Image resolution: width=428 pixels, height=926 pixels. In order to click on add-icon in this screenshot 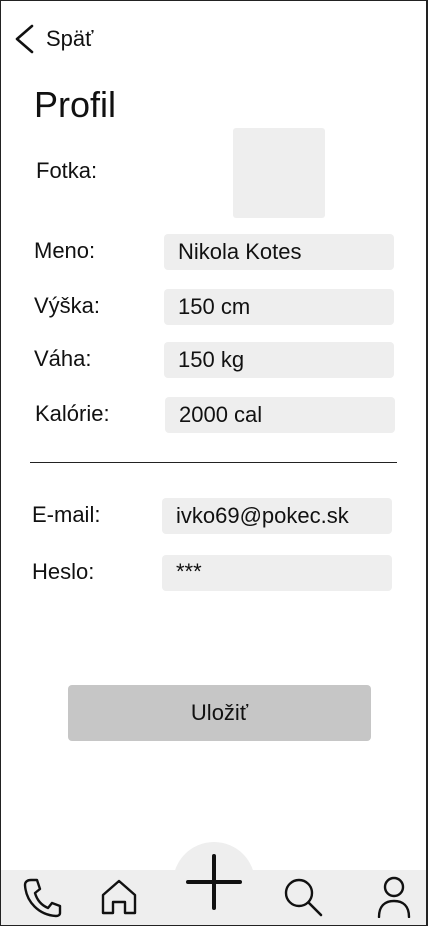, I will do `click(214, 882)`.